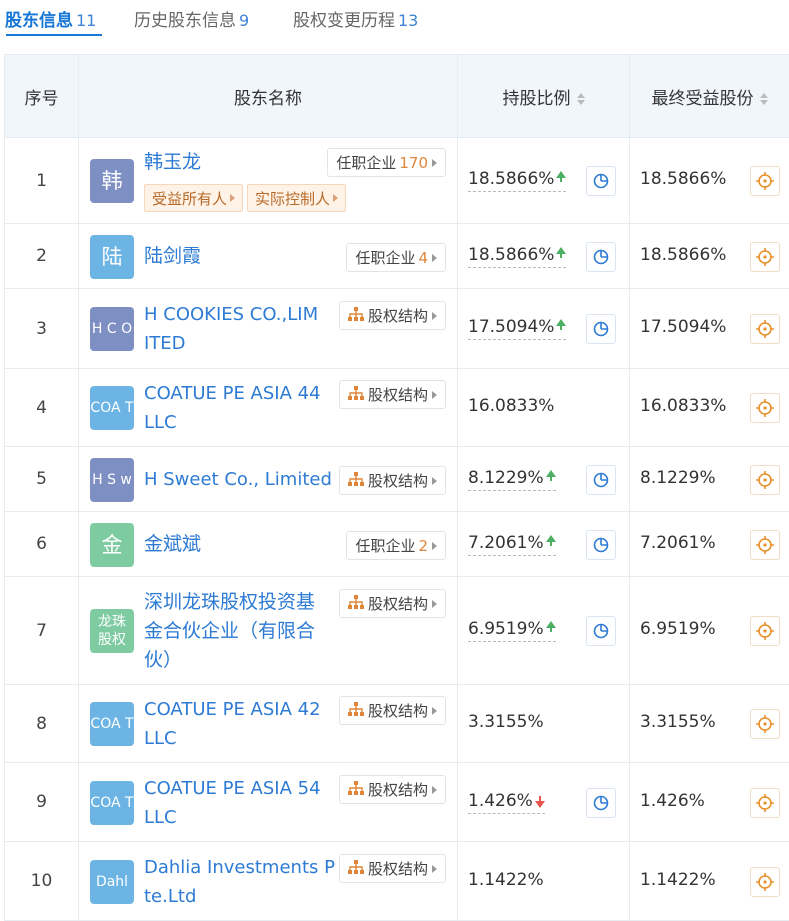  I want to click on shareholding-ratio: 6.9519%, so click(512, 630).